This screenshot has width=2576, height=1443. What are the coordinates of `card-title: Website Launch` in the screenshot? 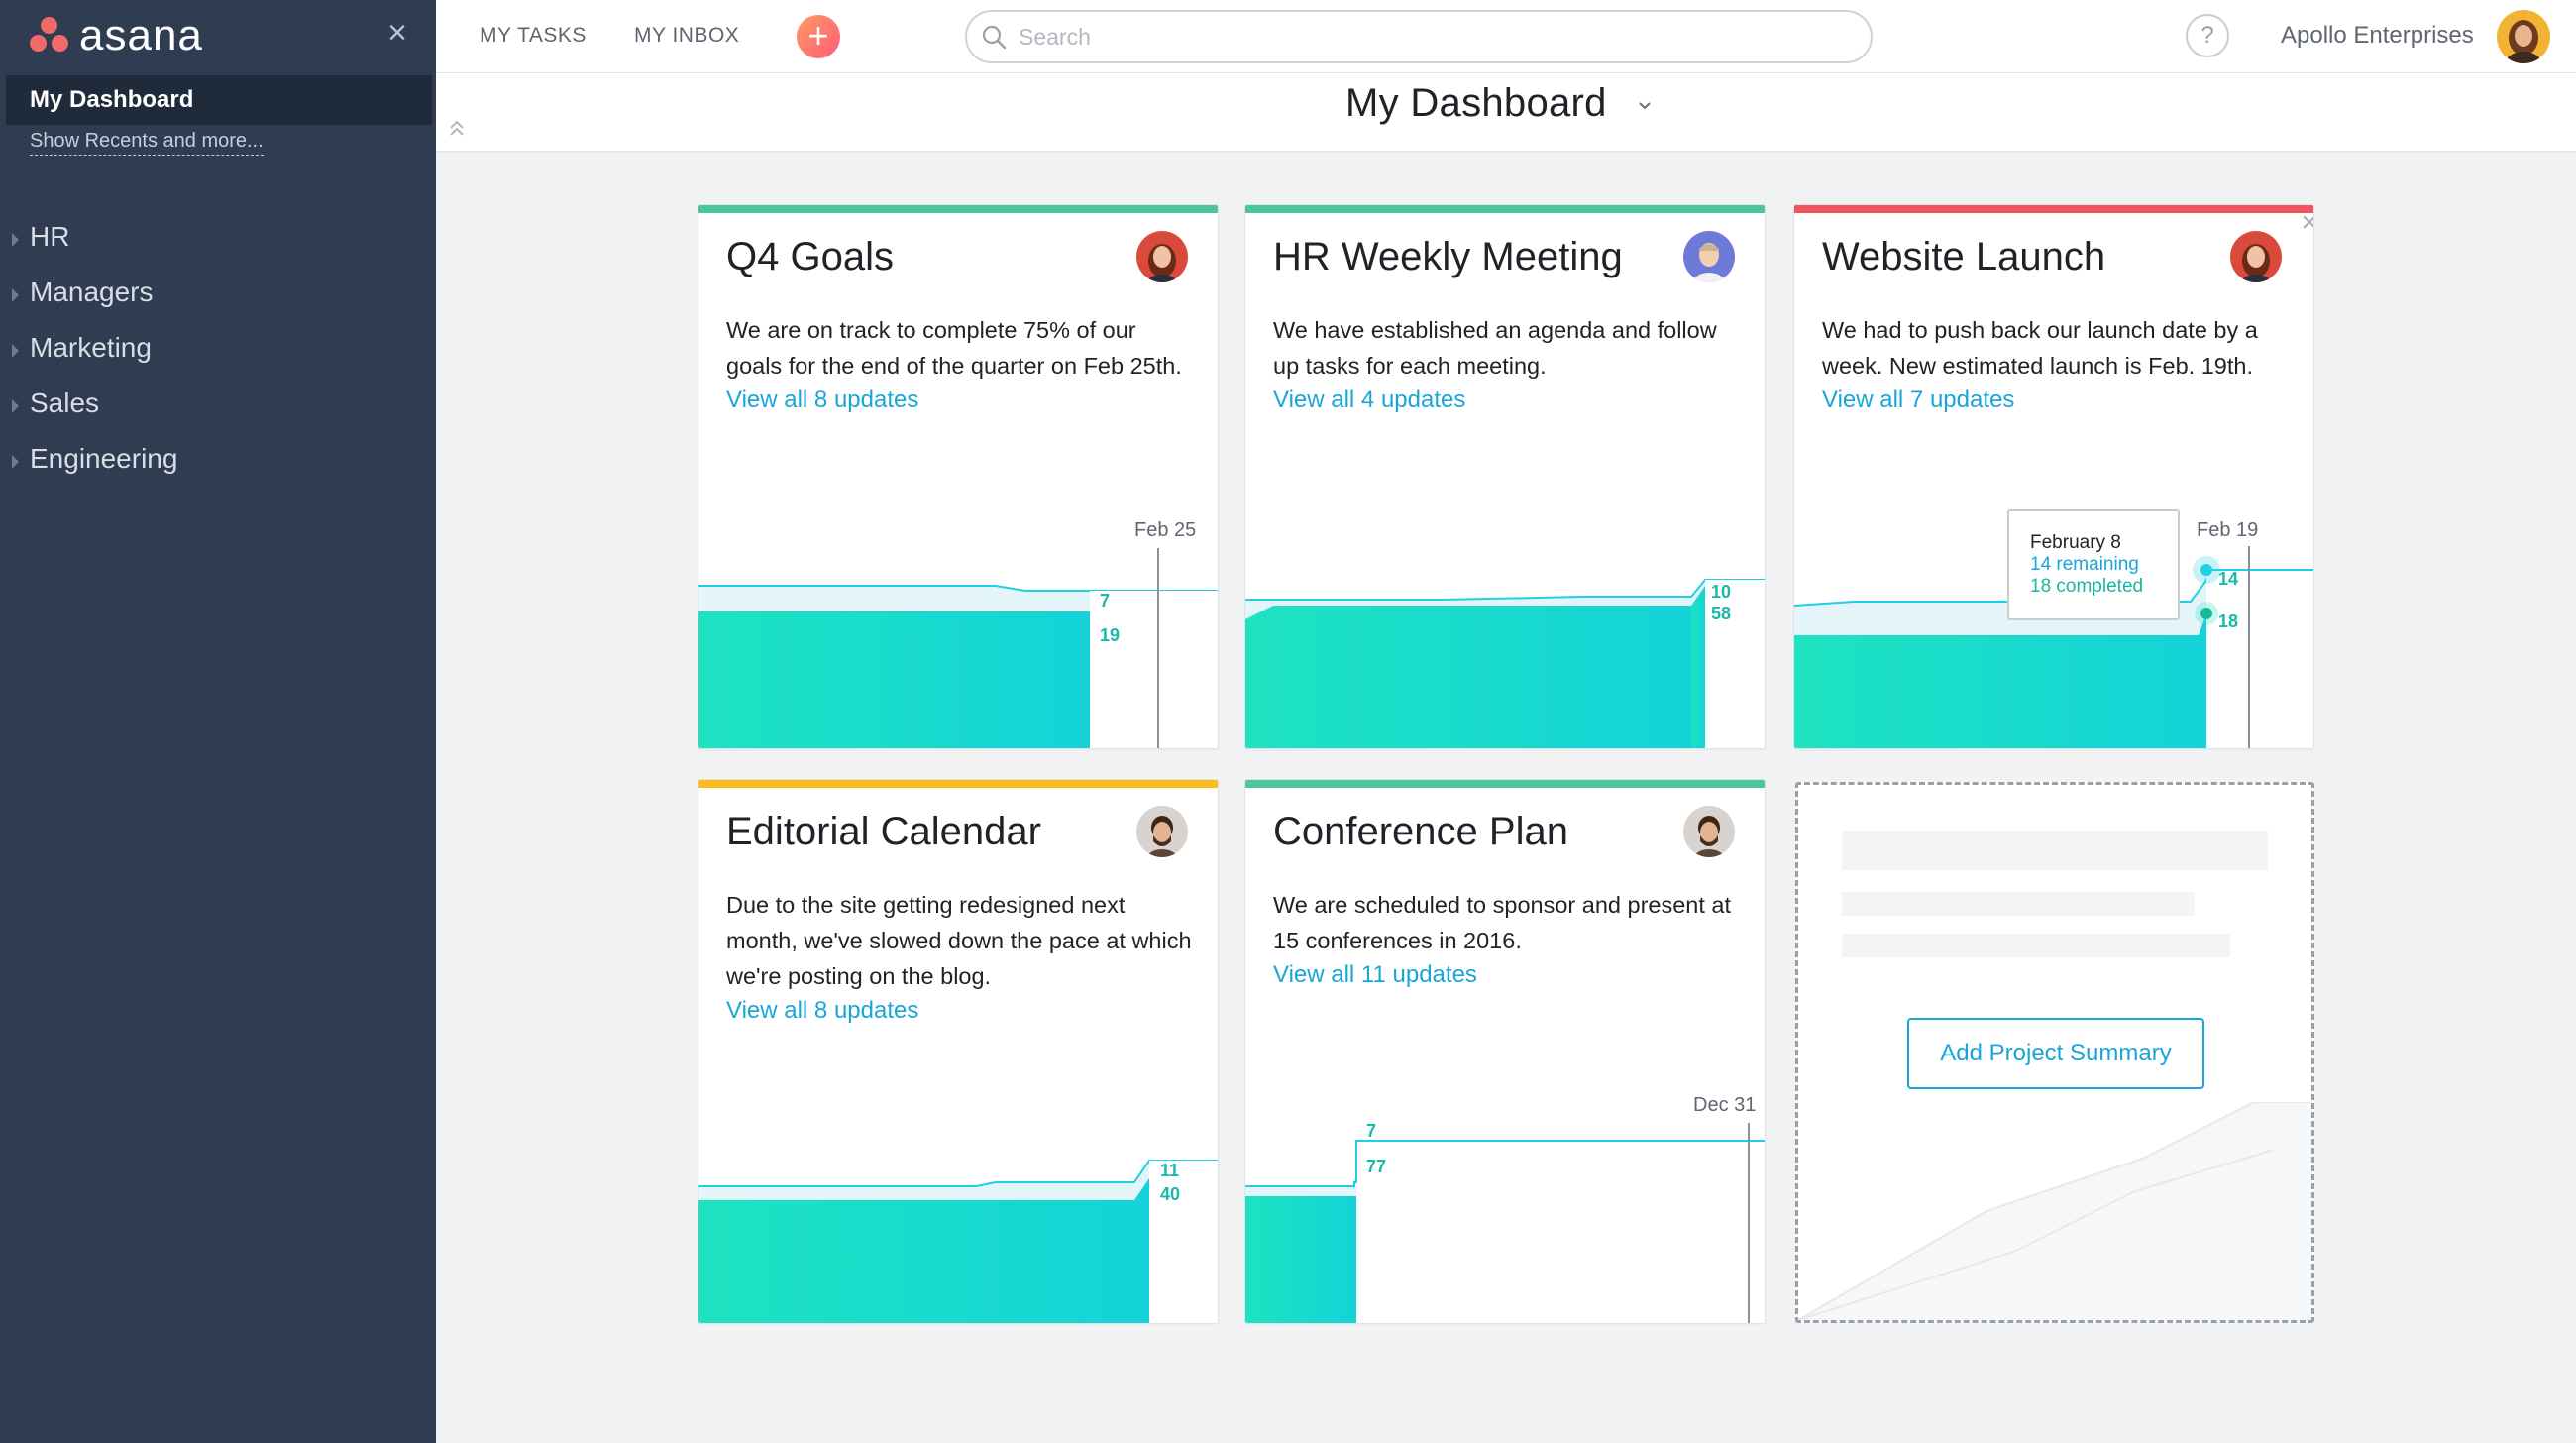 It's located at (1963, 257).